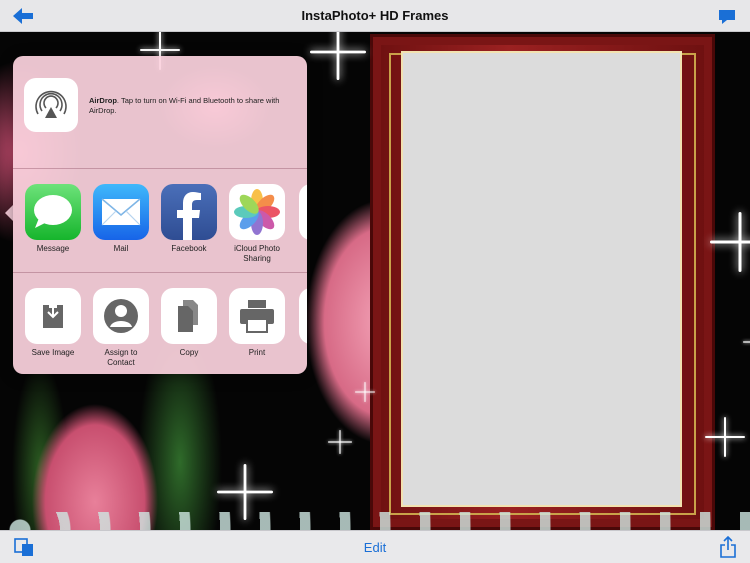  I want to click on share-app-label: Message, so click(53, 248).